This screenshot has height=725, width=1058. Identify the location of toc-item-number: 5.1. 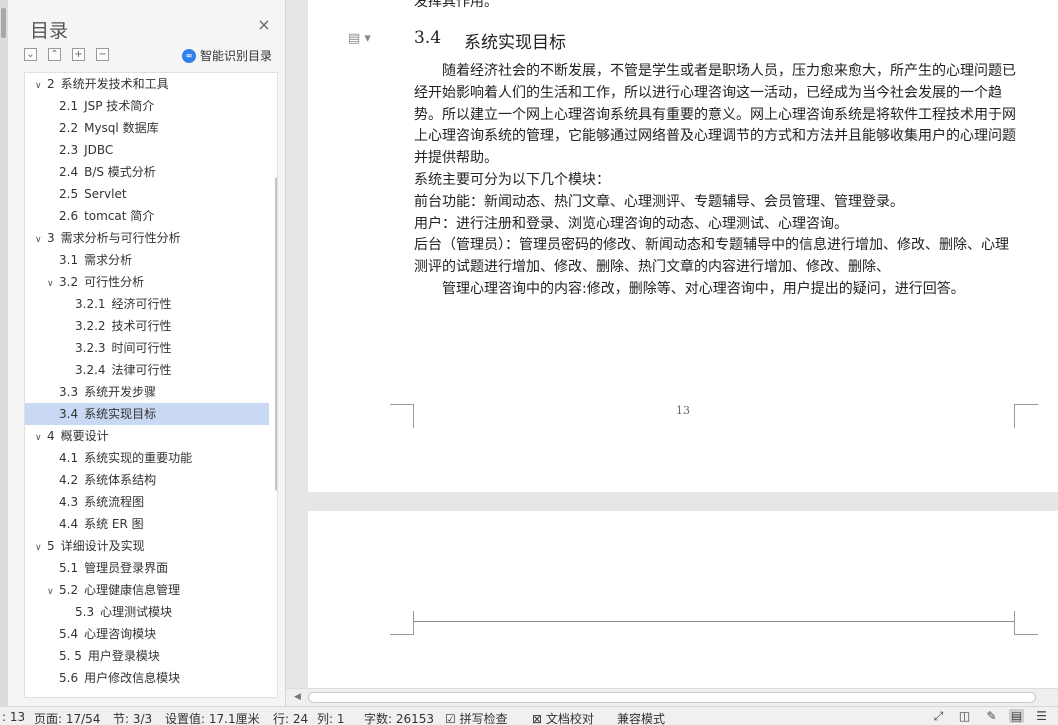
(69, 568).